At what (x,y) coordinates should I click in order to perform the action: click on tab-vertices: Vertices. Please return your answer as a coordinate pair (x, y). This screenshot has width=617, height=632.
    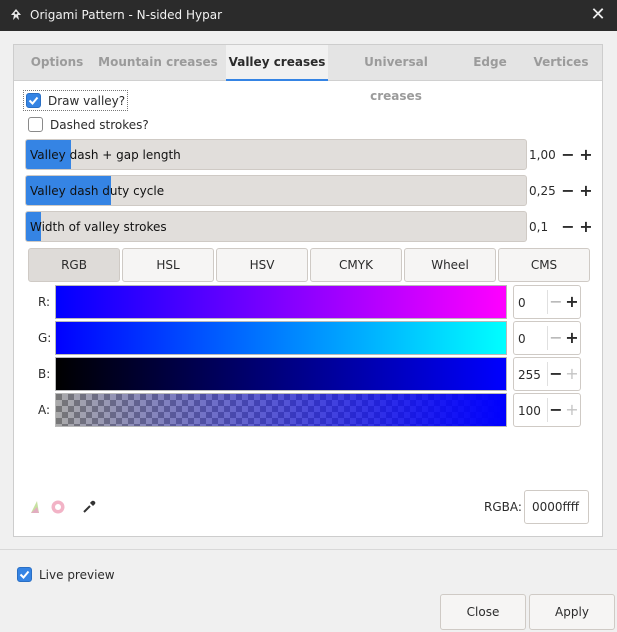
    Looking at the image, I should click on (561, 63).